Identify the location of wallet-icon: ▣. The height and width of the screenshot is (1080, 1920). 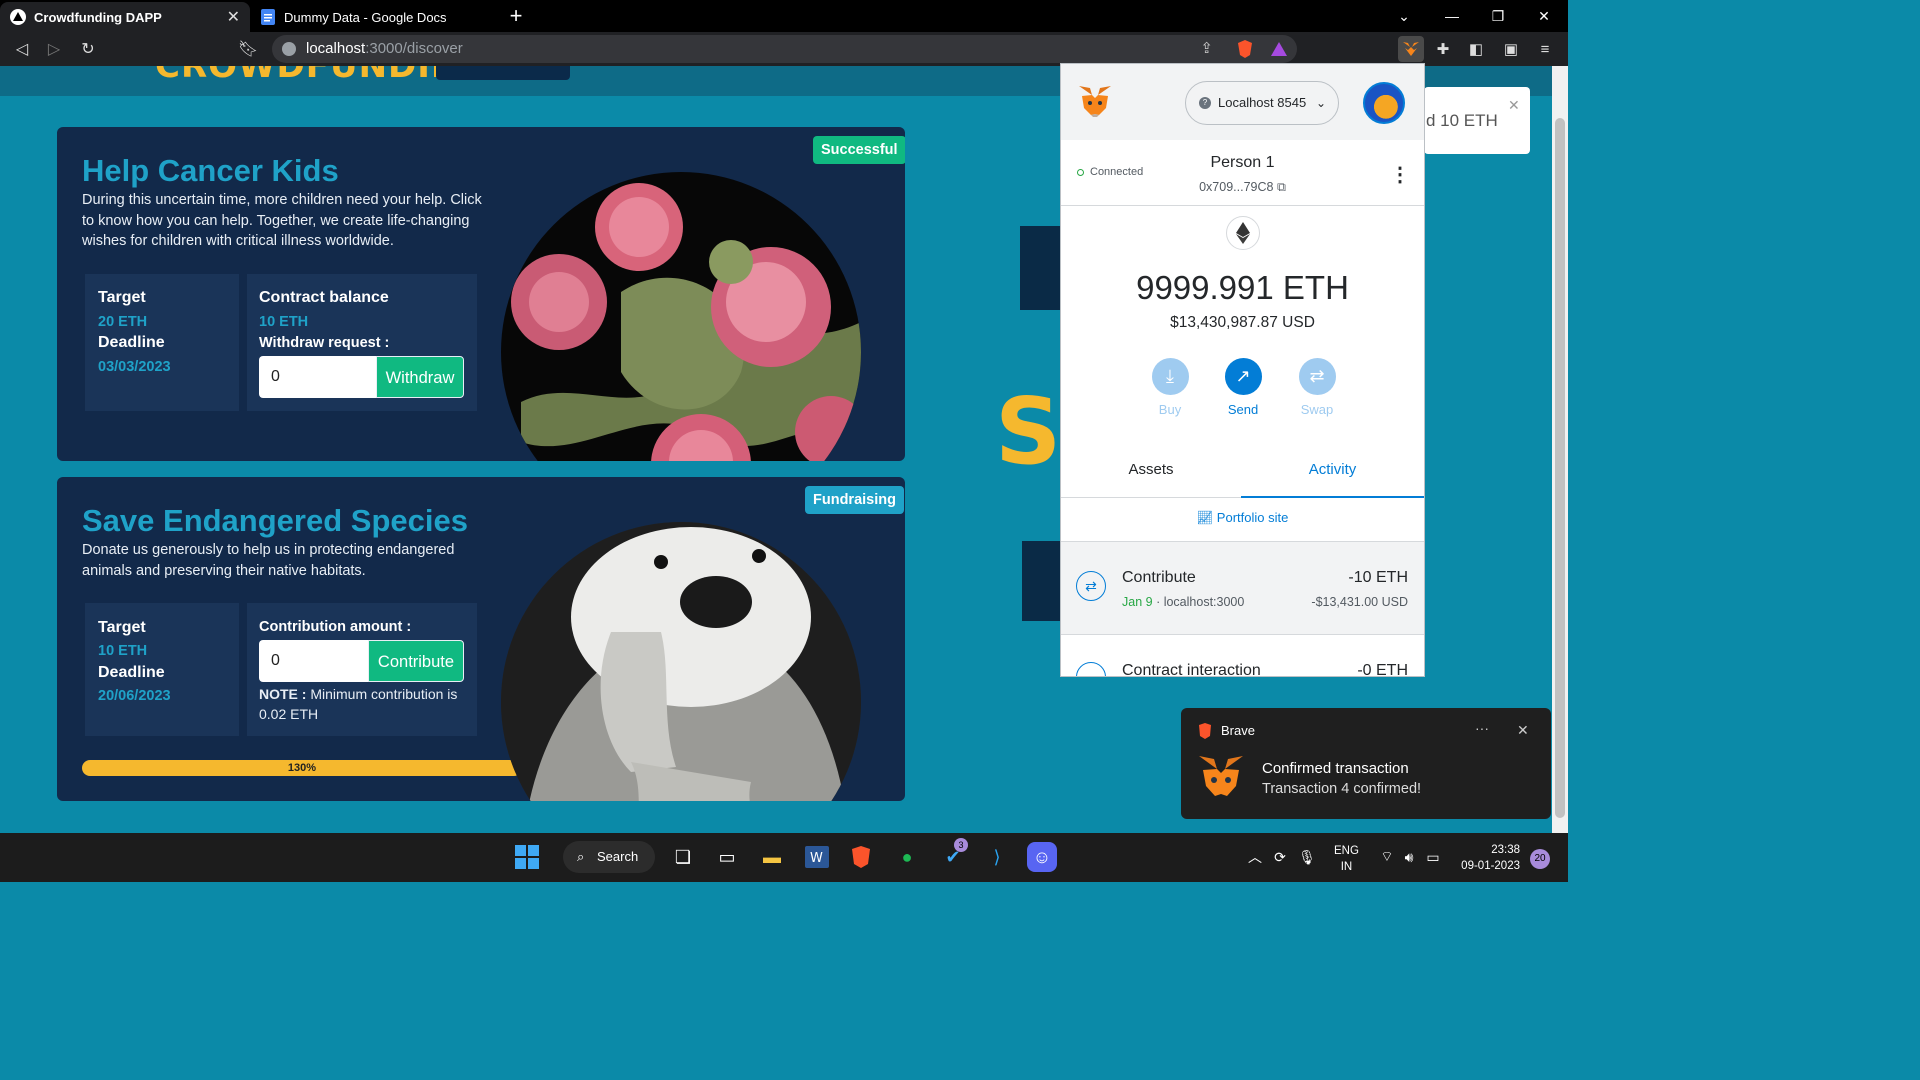
(1511, 49).